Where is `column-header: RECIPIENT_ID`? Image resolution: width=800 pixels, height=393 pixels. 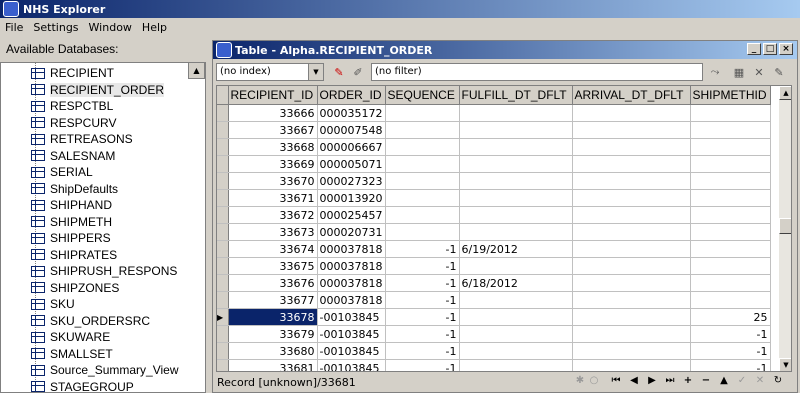 column-header: RECIPIENT_ID is located at coordinates (273, 95).